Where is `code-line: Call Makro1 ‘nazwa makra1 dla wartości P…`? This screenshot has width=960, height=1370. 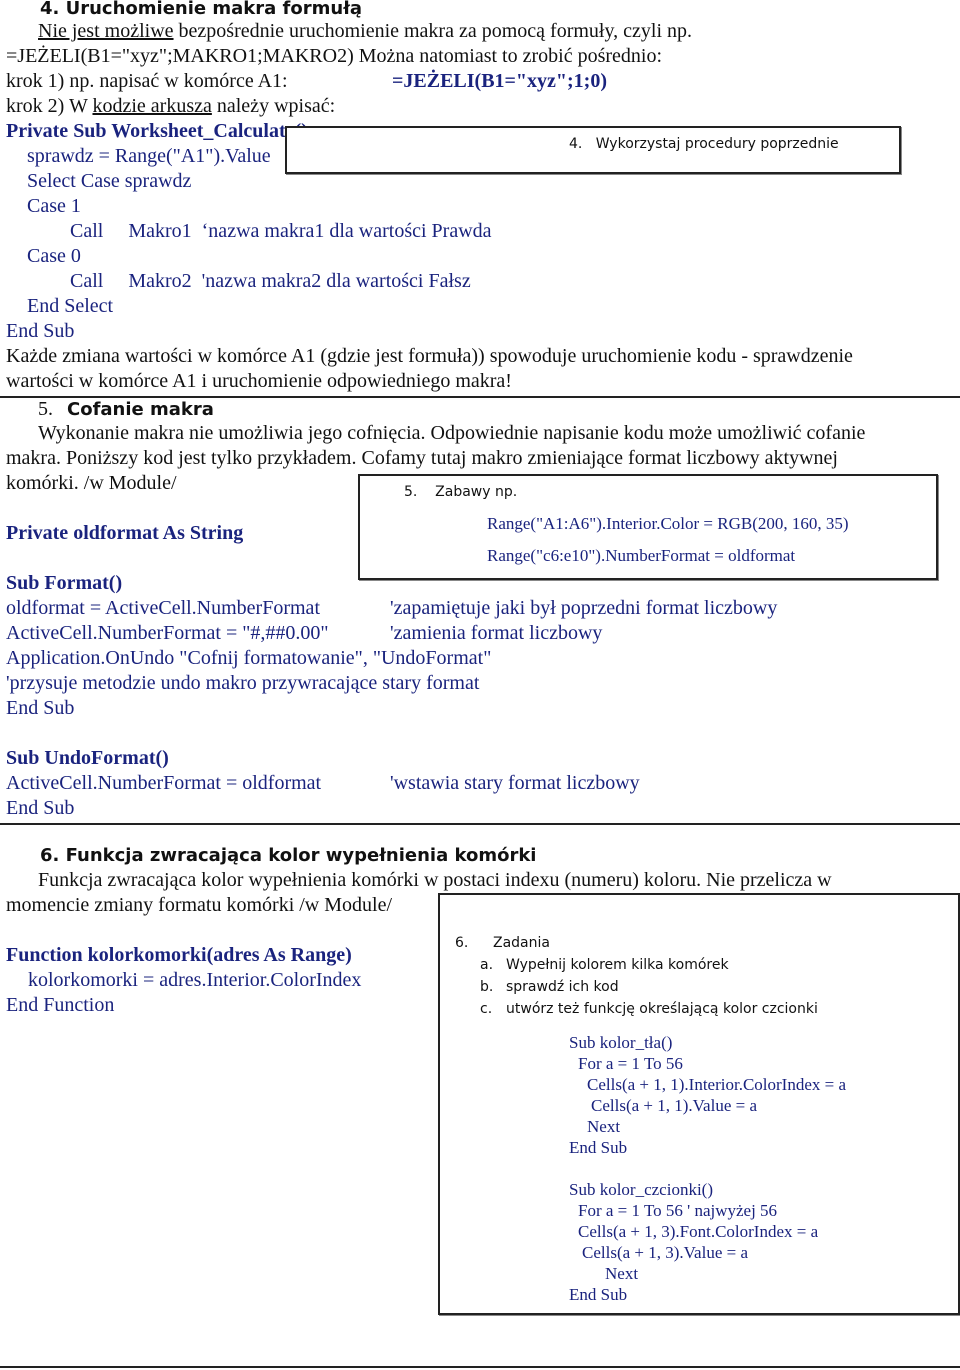
code-line: Call Makro1 ‘nazwa makra1 dla wartości P… is located at coordinates (281, 231).